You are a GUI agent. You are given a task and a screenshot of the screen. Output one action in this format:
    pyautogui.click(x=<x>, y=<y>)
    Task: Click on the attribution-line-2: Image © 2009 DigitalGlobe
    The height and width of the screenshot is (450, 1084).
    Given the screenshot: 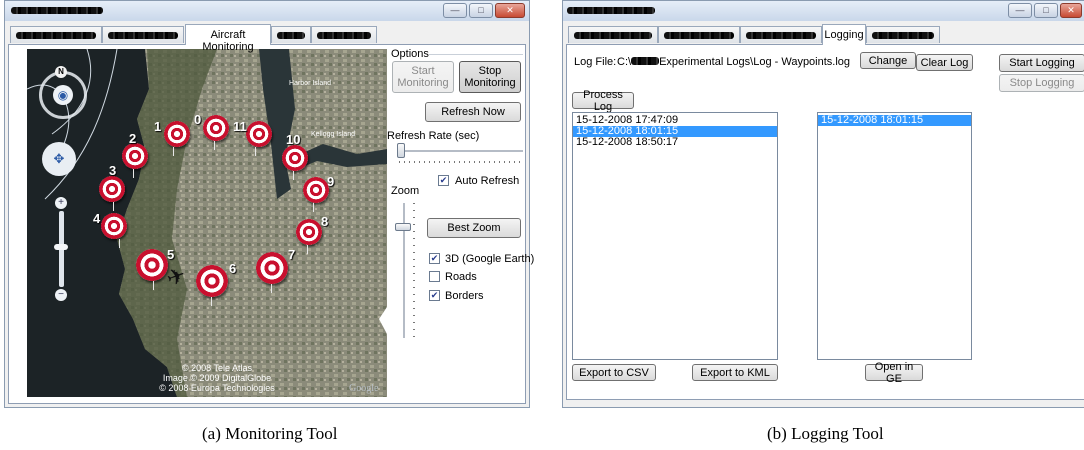 What is the action you would take?
    pyautogui.click(x=217, y=378)
    